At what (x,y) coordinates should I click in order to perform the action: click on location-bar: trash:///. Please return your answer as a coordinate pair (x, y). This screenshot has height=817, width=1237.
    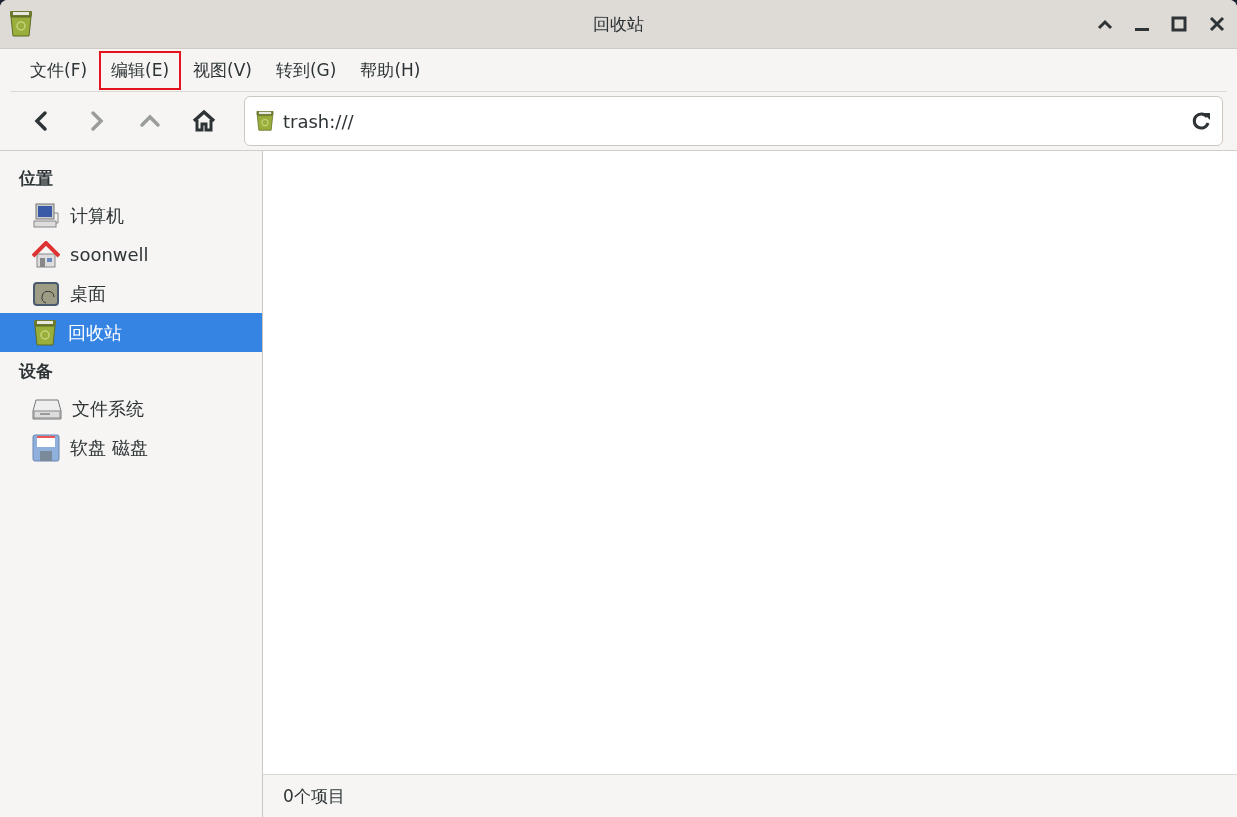
    Looking at the image, I should click on (733, 121).